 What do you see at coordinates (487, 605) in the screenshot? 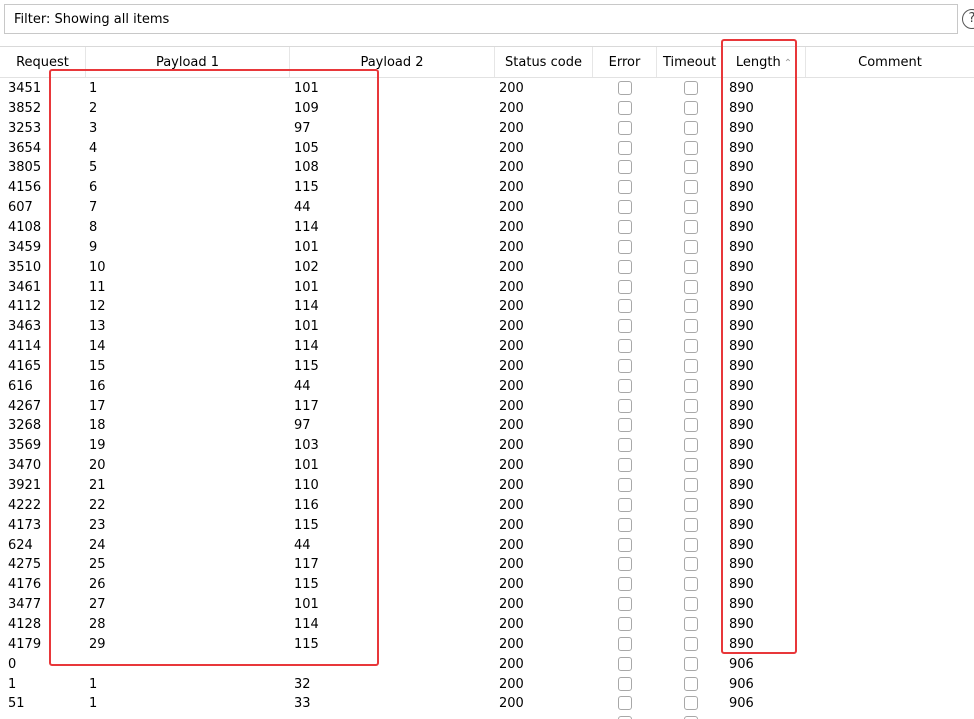
I see `table-row: 3477 27 101 200 890` at bounding box center [487, 605].